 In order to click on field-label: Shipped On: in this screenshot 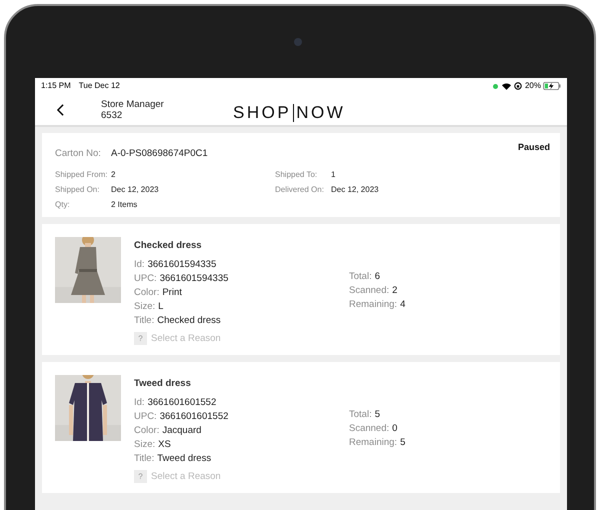, I will do `click(77, 190)`.